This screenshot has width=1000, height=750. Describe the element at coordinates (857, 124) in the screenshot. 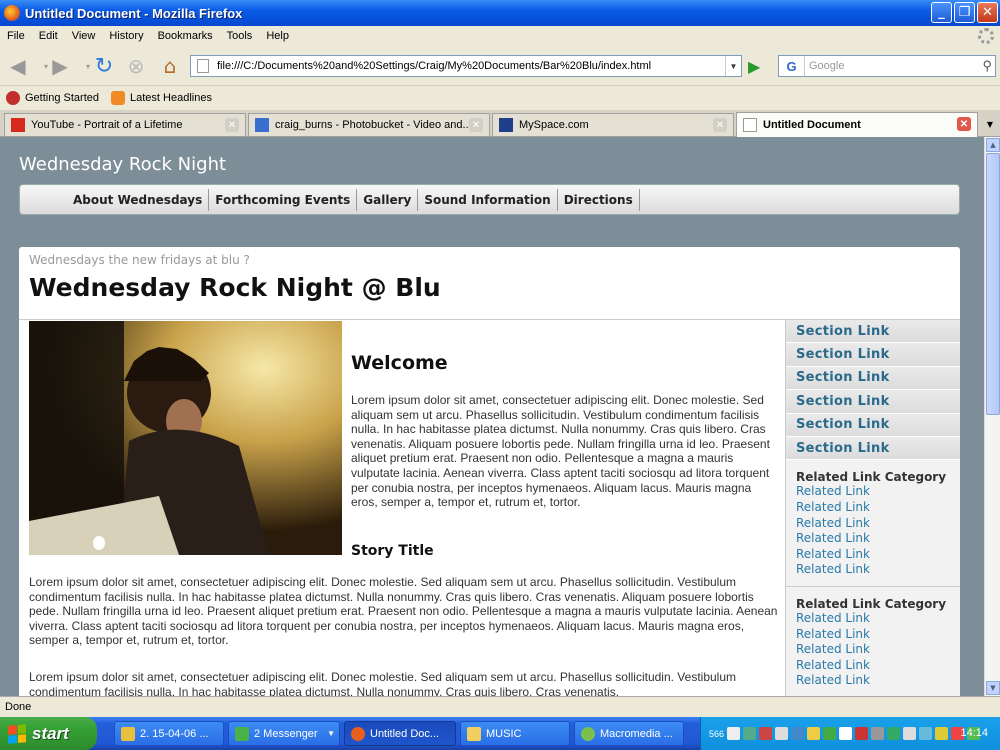

I see `tab-untitled-document: Untitled Document ✕` at that location.